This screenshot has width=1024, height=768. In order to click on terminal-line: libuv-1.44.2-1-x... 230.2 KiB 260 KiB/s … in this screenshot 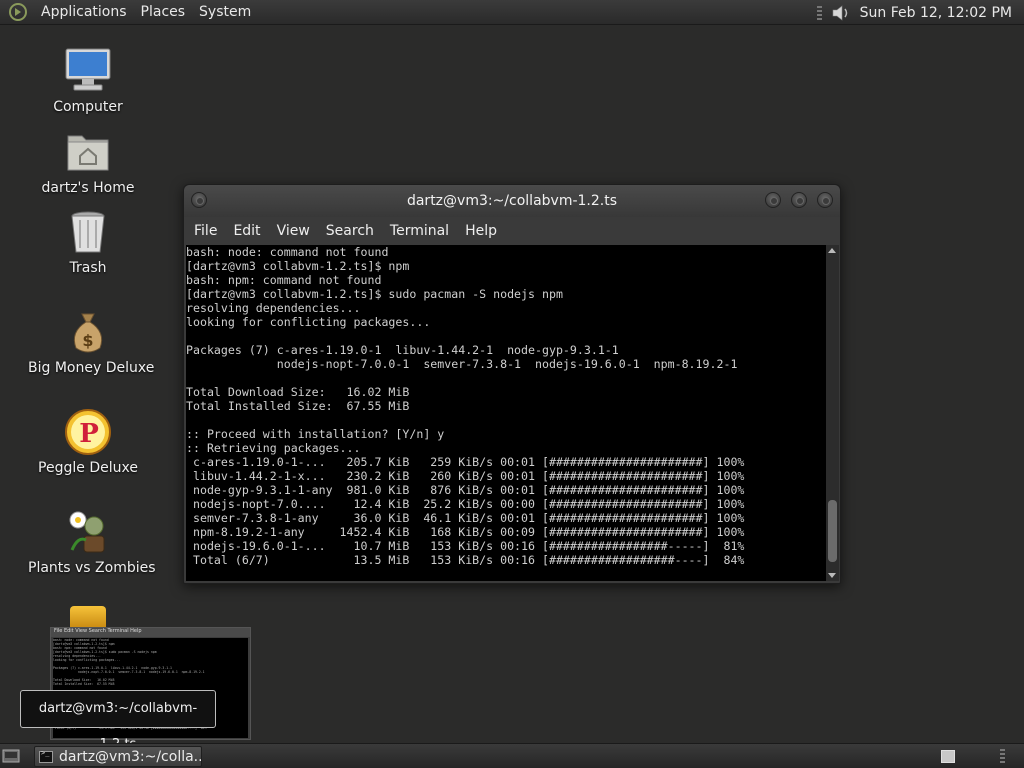, I will do `click(465, 476)`.